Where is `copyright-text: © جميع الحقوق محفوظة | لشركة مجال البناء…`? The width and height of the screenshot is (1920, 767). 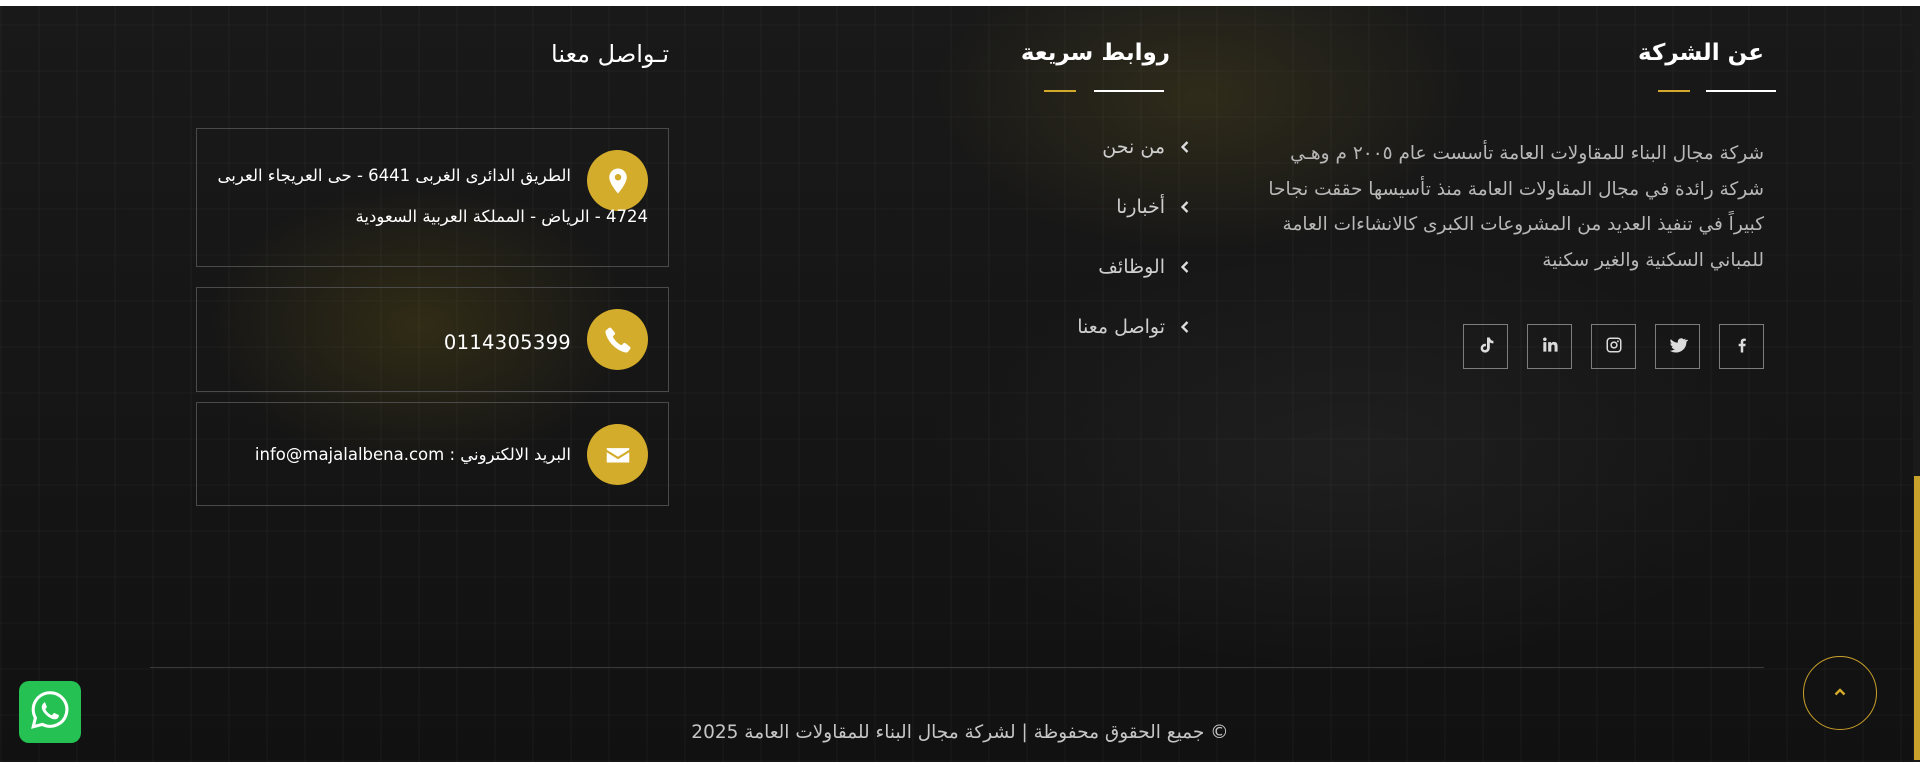
copyright-text: © جميع الحقوق محفوظة | لشركة مجال البناء… is located at coordinates (960, 732).